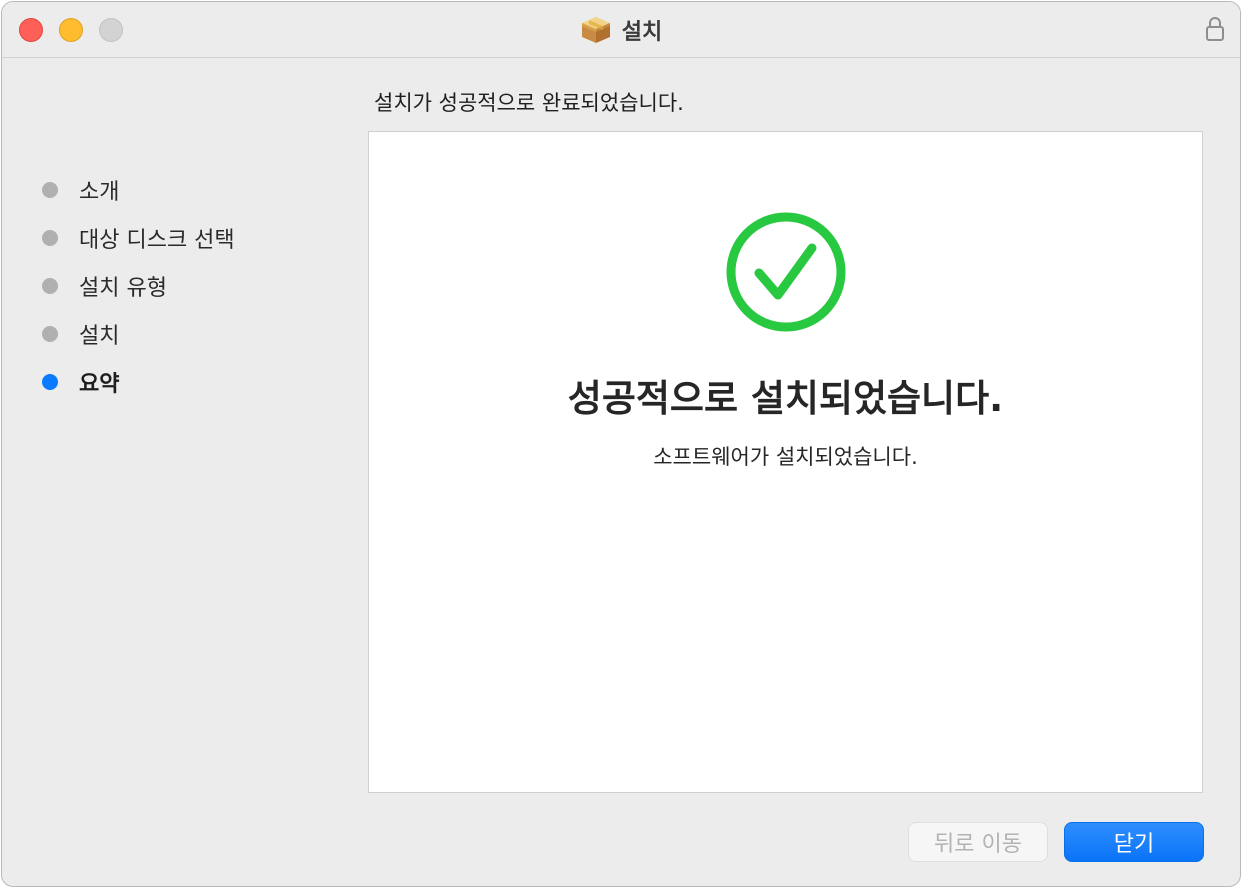  What do you see at coordinates (1134, 842) in the screenshot?
I see `close-button: 닫기` at bounding box center [1134, 842].